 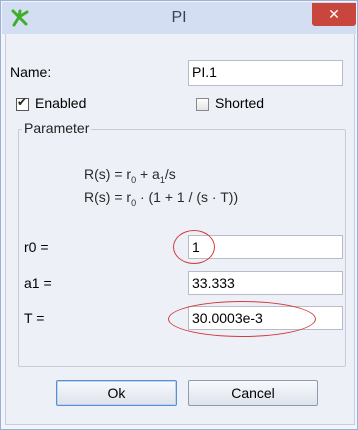 What do you see at coordinates (38, 283) in the screenshot?
I see `a1-label: a1 =` at bounding box center [38, 283].